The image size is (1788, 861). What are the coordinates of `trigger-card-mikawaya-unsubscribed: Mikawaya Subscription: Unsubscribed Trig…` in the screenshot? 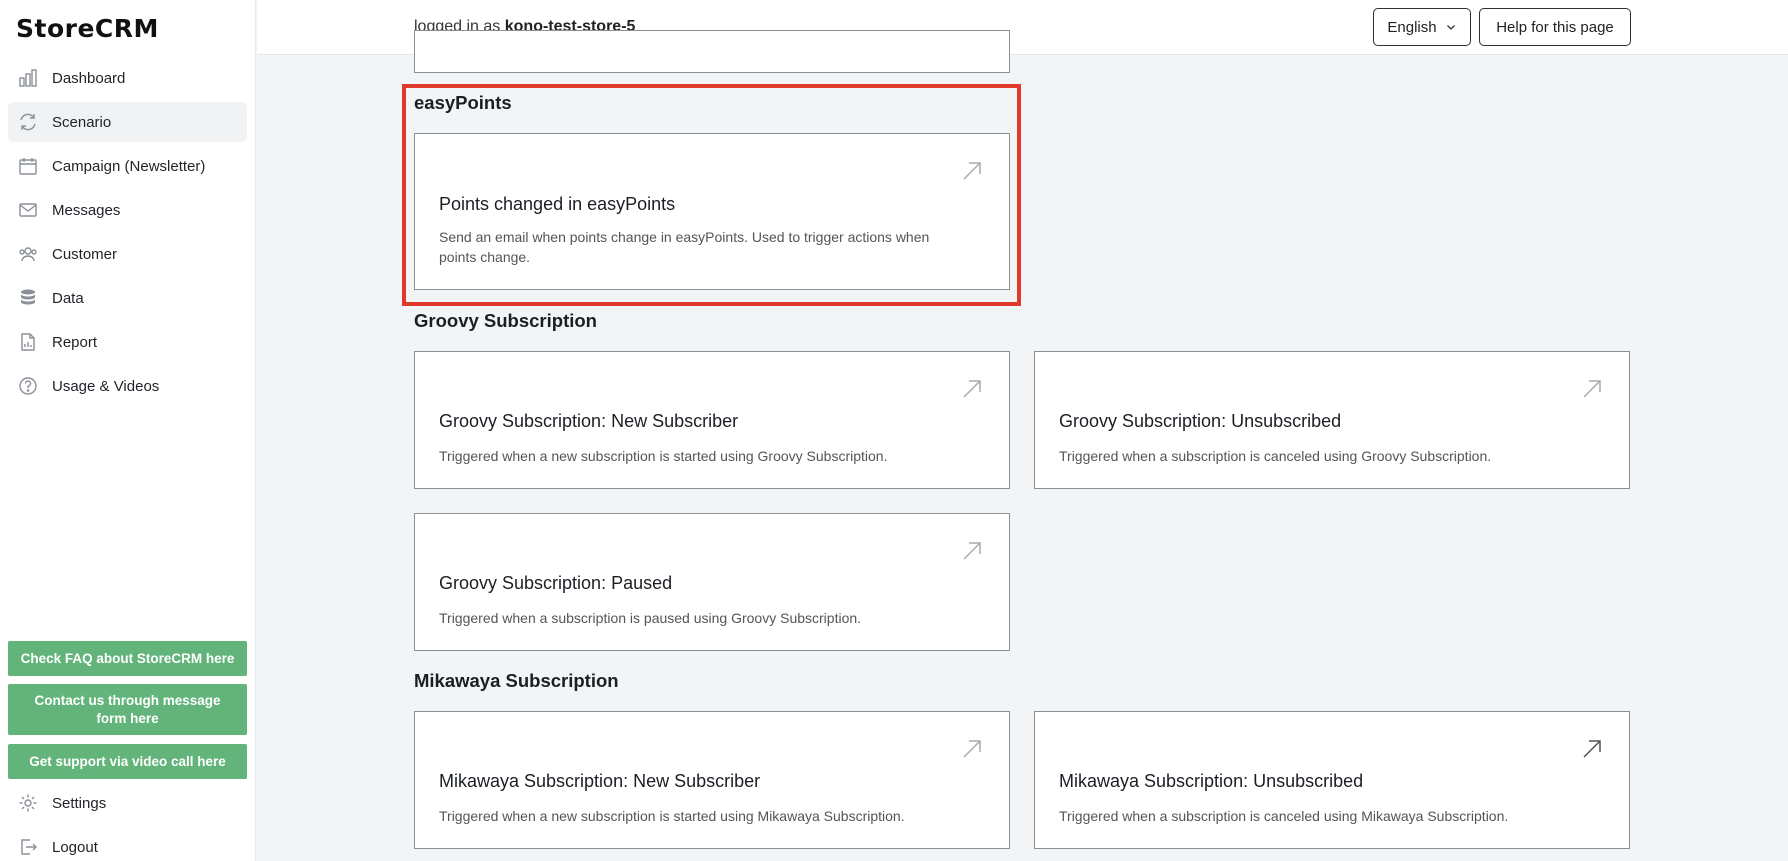 It's located at (1332, 780).